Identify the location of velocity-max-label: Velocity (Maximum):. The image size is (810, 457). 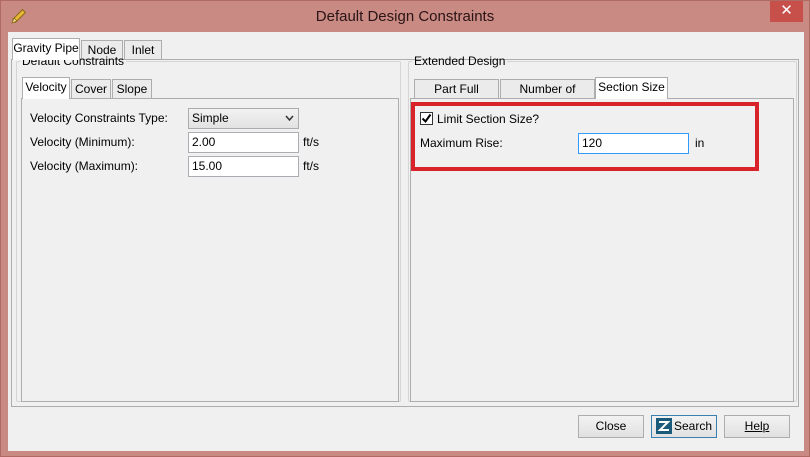
(84, 166).